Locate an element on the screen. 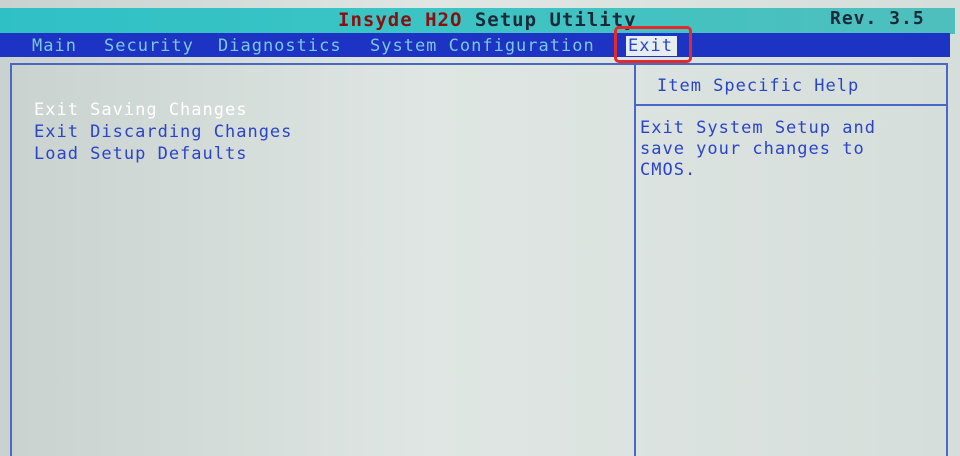 The height and width of the screenshot is (456, 960). utility-title: Insyde H2O Setup Utility is located at coordinates (487, 20).